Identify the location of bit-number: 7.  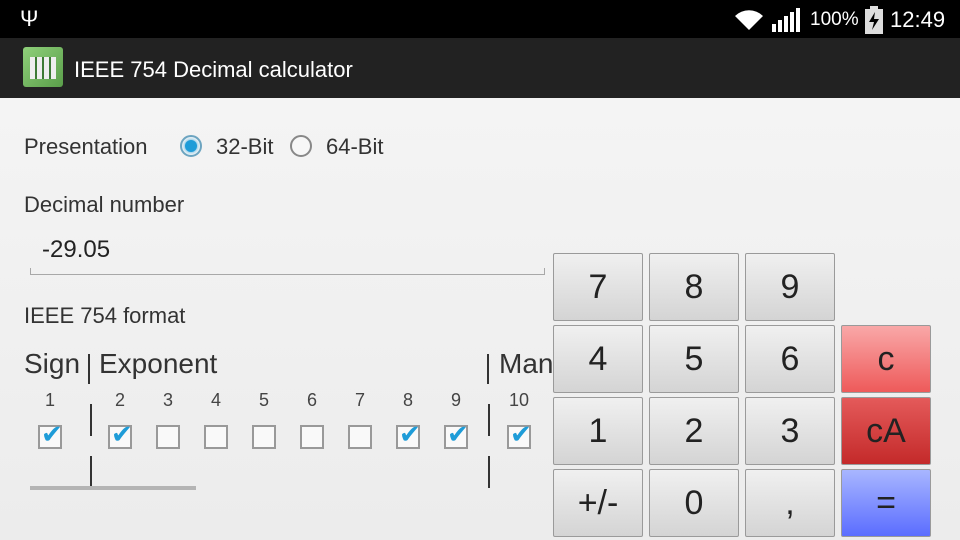
(359, 400).